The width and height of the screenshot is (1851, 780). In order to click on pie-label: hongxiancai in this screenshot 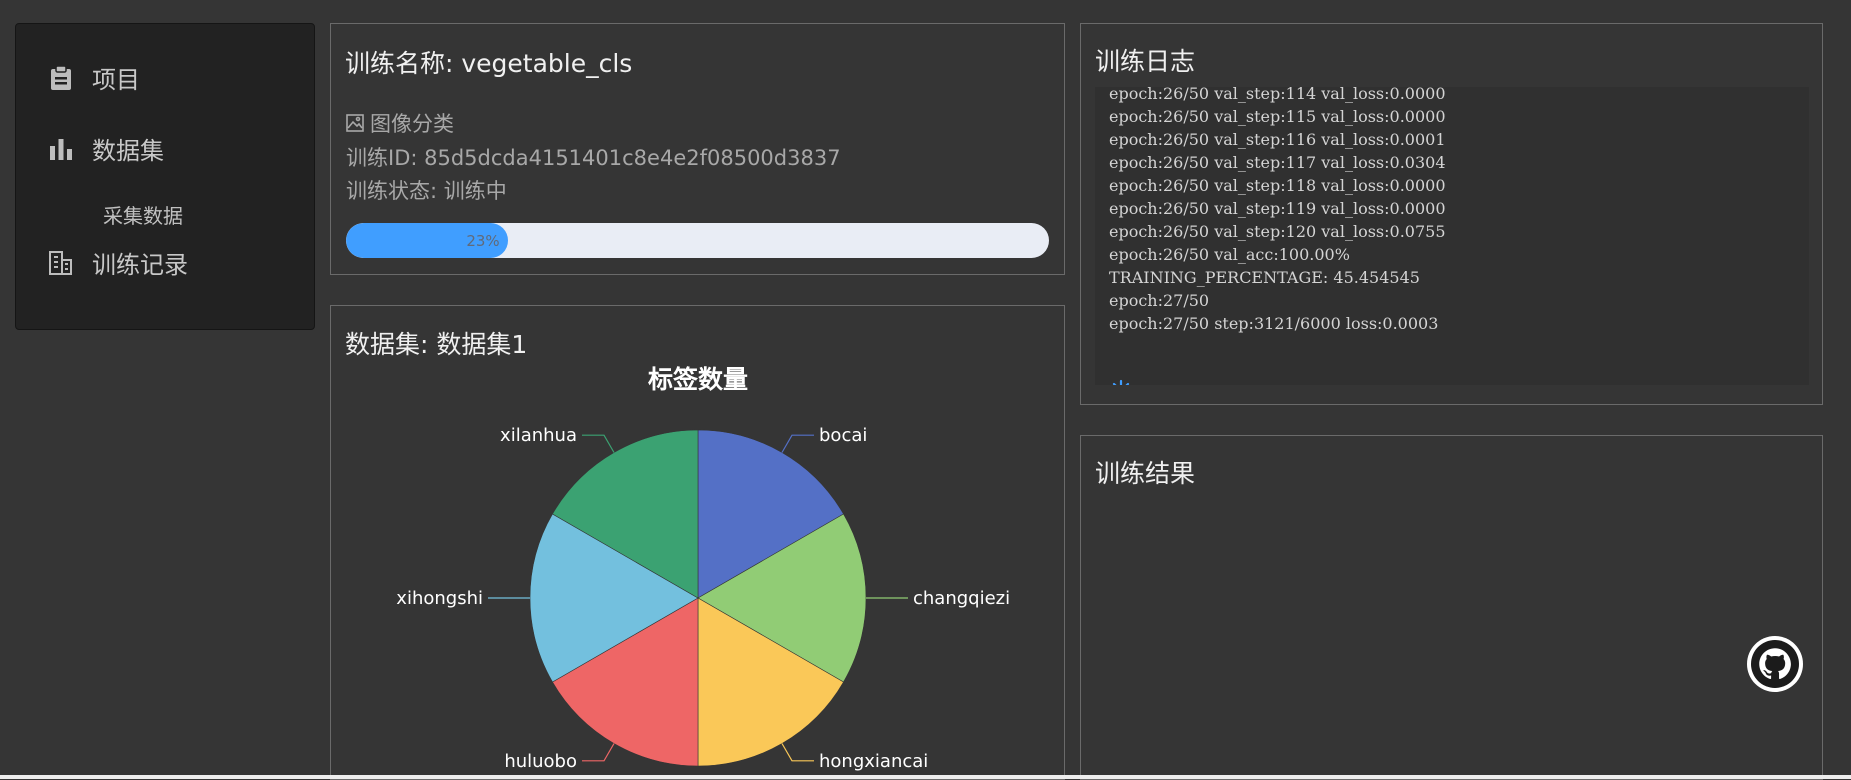, I will do `click(873, 761)`.